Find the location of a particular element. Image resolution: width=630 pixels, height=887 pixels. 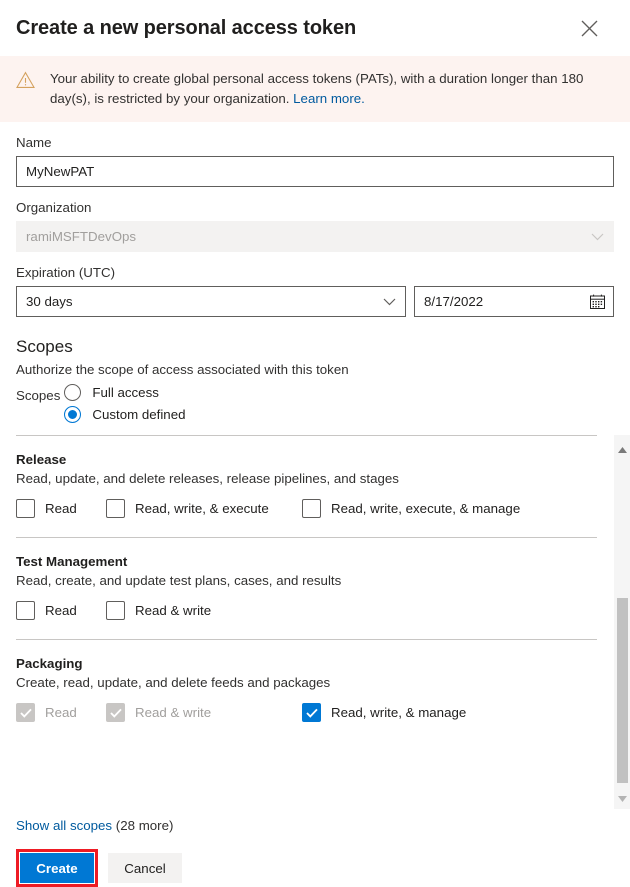

checkbox-testmgmt-read: Read is located at coordinates (61, 610).